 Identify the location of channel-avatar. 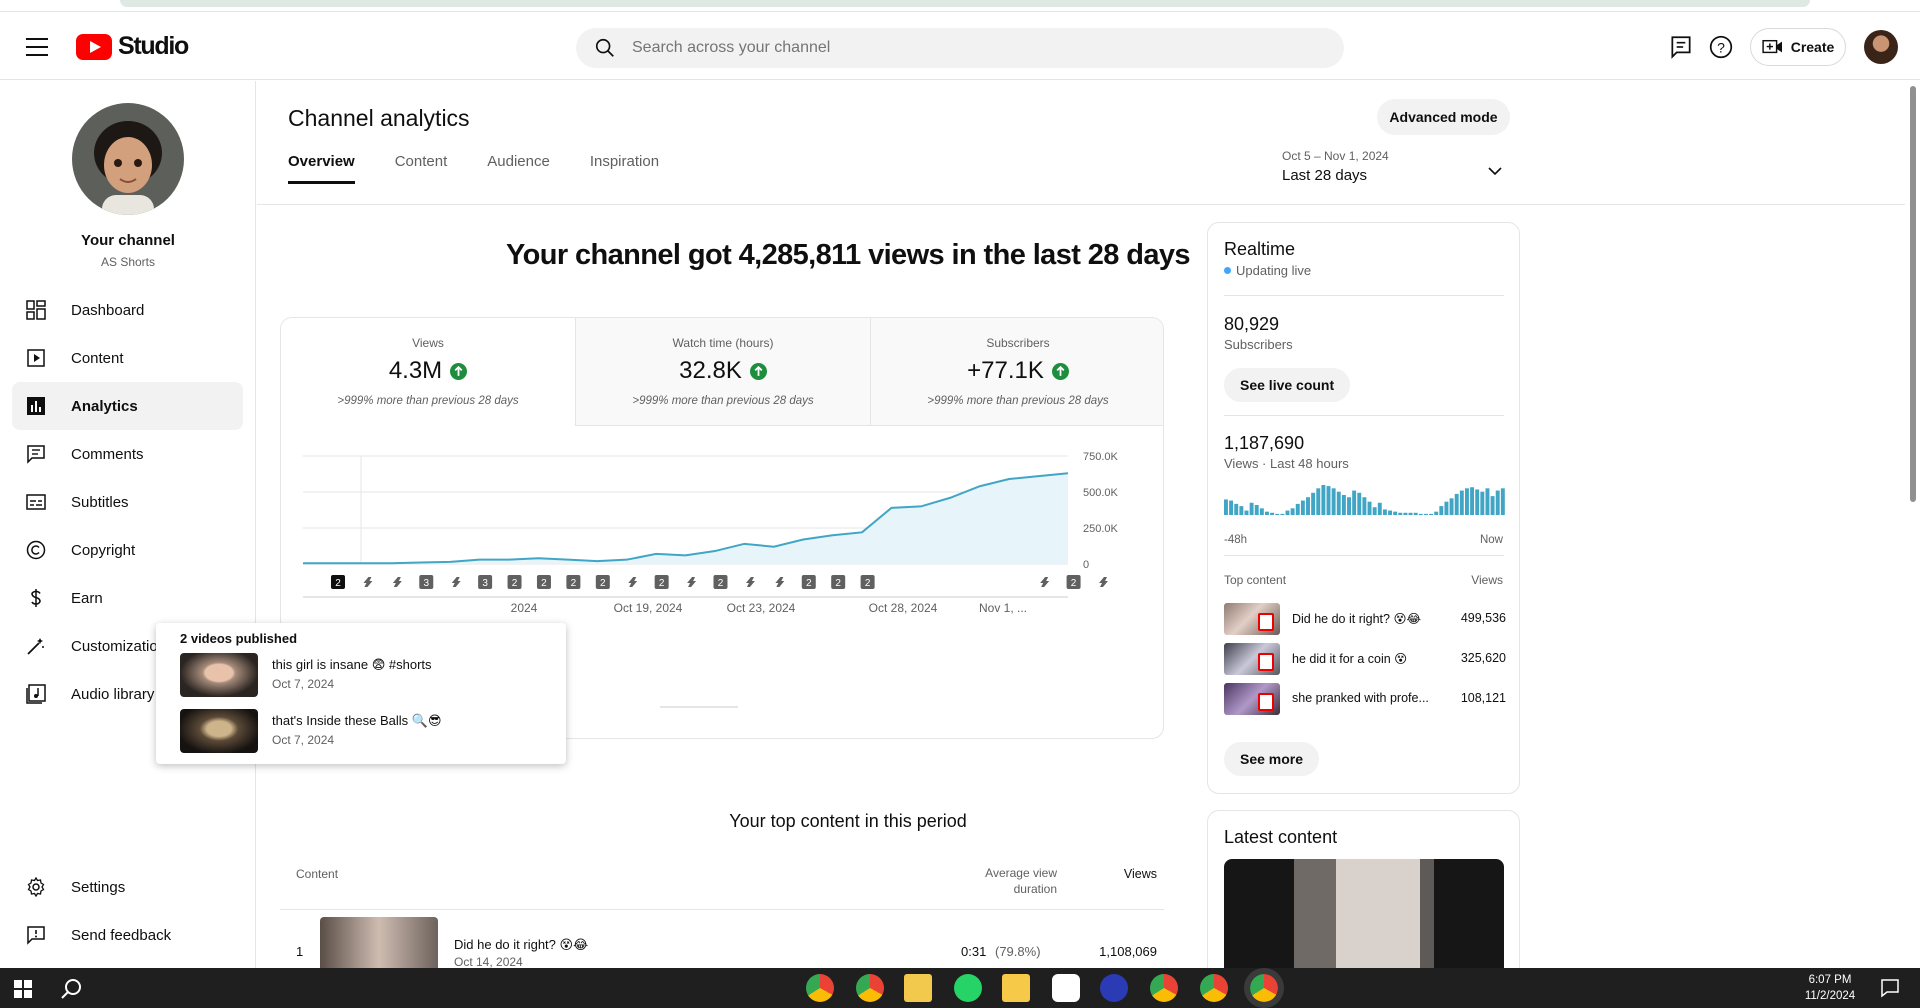
(128, 159).